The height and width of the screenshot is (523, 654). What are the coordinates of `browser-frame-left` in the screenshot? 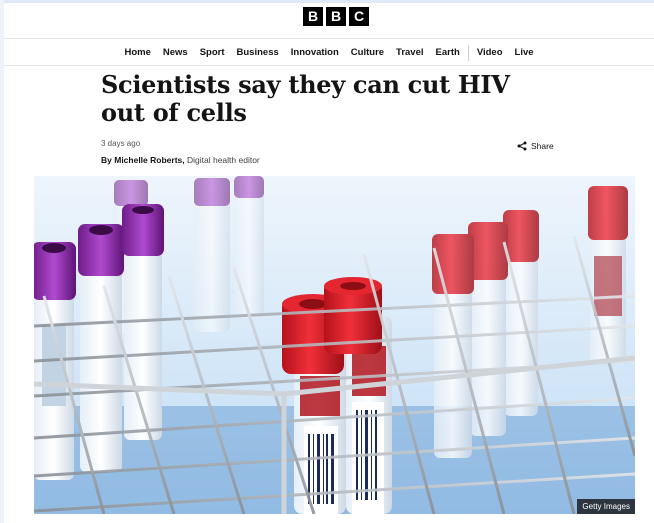 It's located at (2, 261).